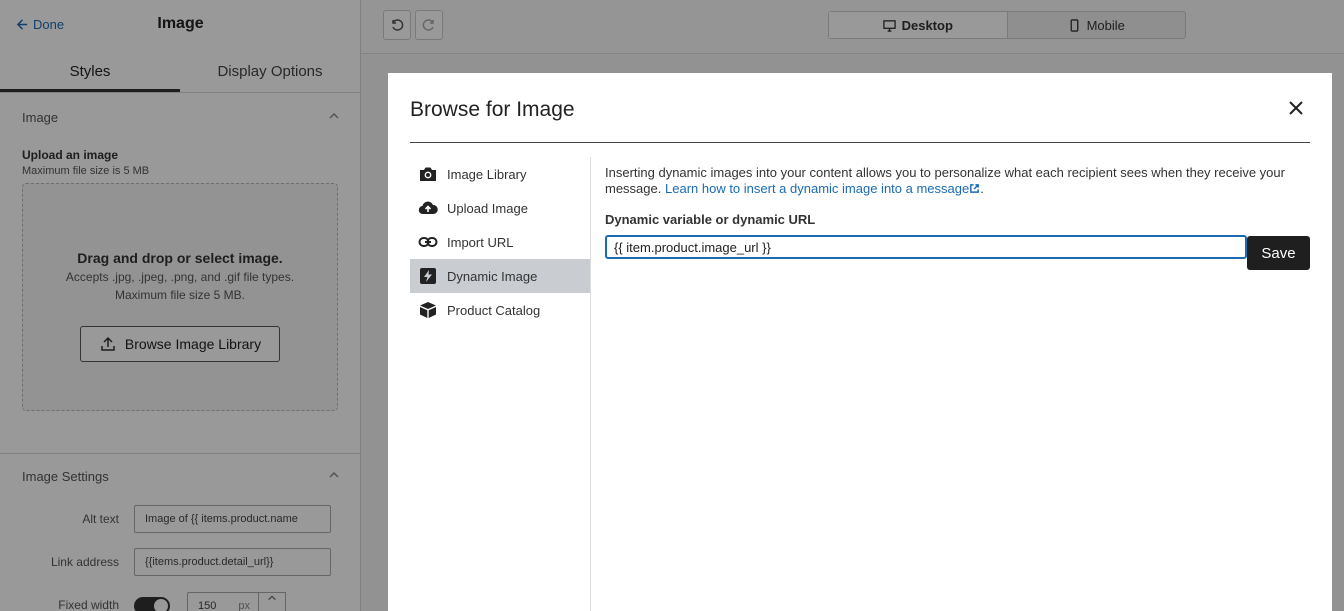 This screenshot has height=611, width=1344. I want to click on dynamic-url-input, so click(926, 247).